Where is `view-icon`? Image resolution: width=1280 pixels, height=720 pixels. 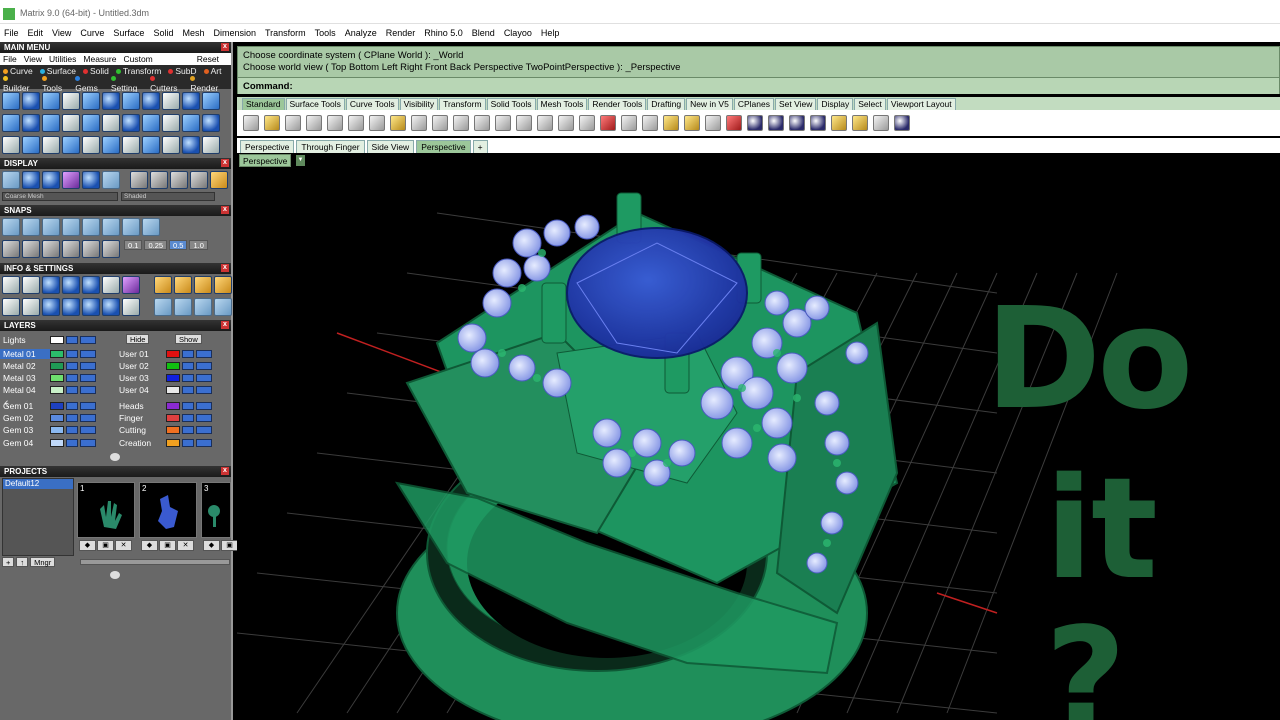
view-icon is located at coordinates (51, 180).